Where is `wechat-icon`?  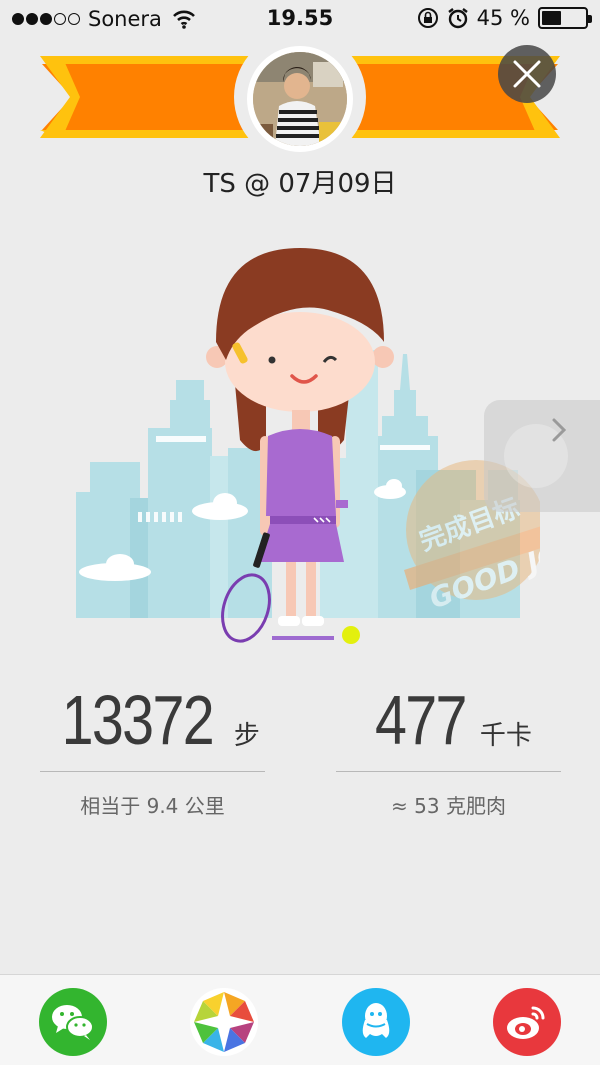
wechat-icon is located at coordinates (73, 1022).